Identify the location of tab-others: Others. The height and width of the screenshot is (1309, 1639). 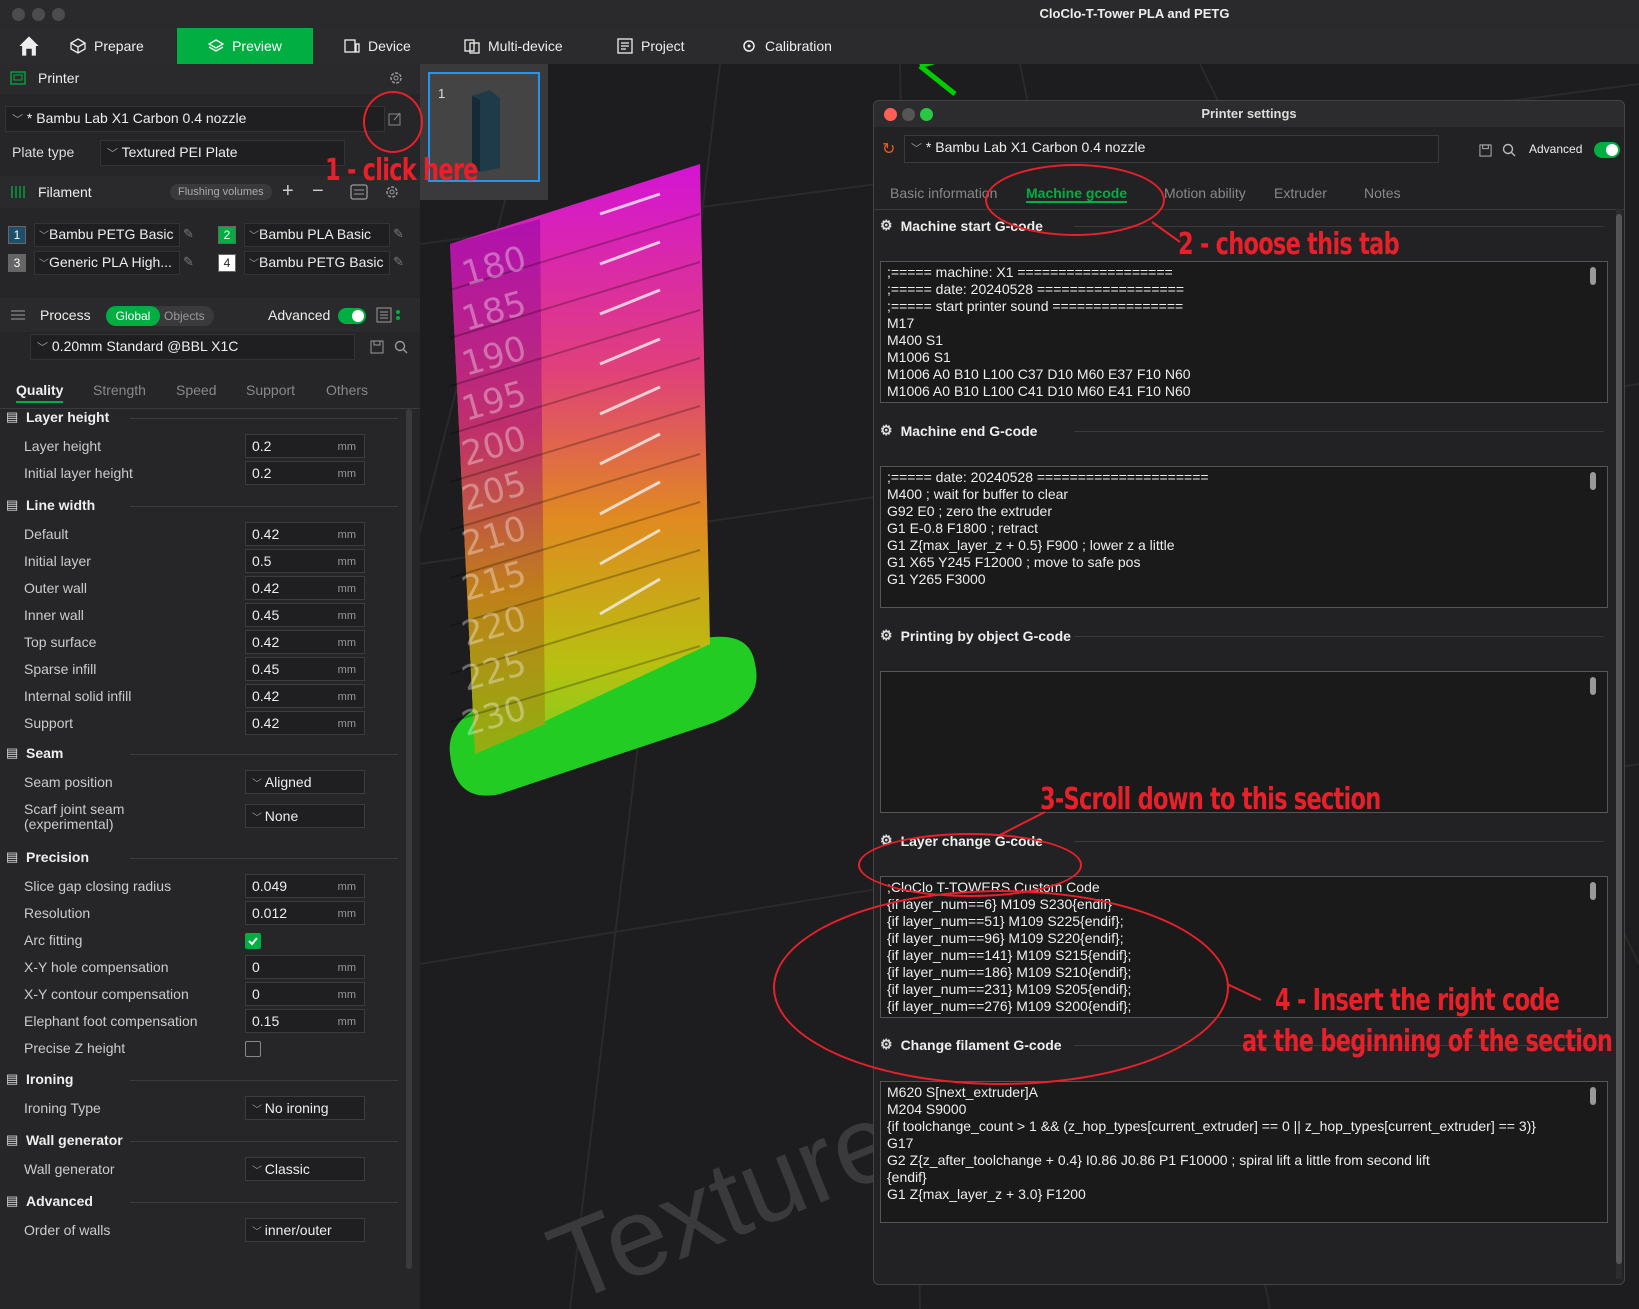
(347, 390).